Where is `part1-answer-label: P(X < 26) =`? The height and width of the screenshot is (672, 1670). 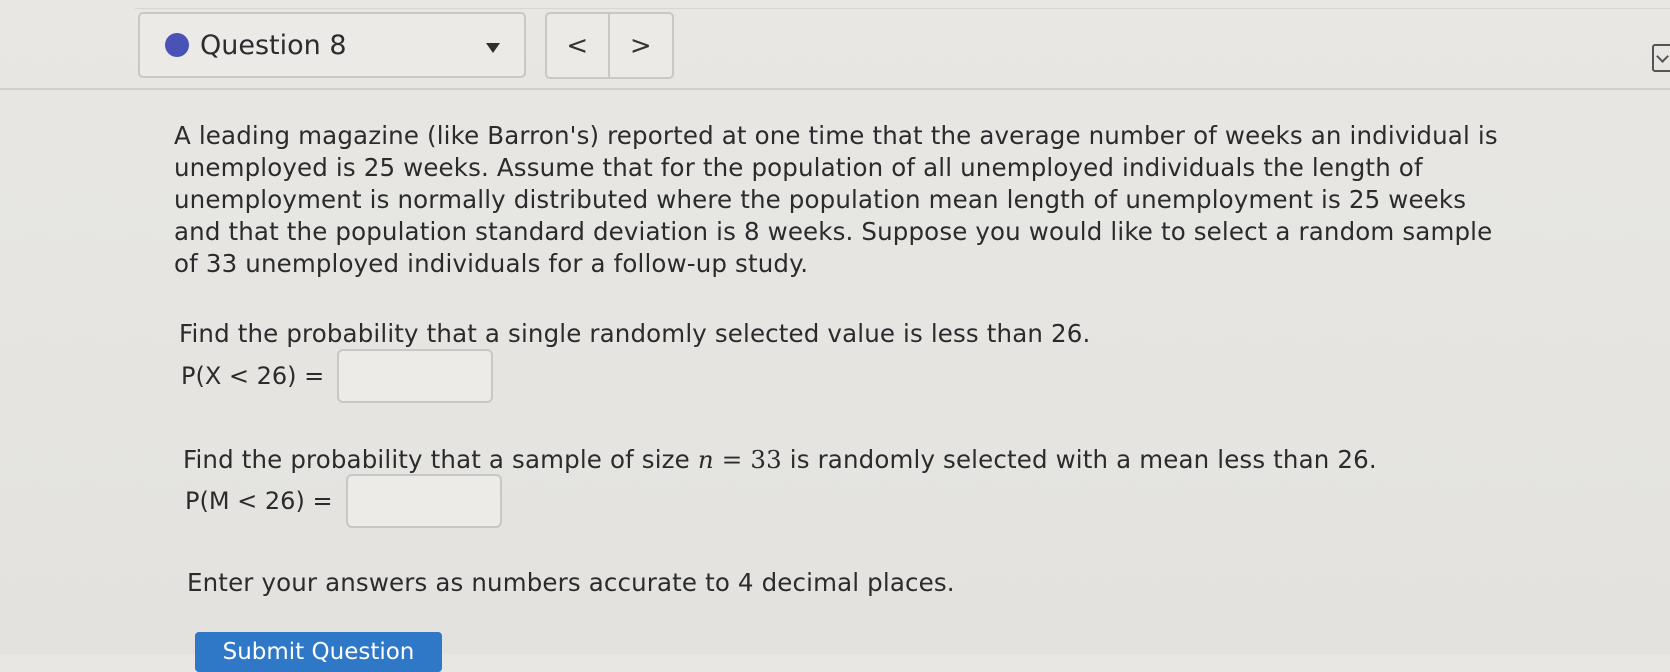 part1-answer-label: P(X < 26) = is located at coordinates (253, 376).